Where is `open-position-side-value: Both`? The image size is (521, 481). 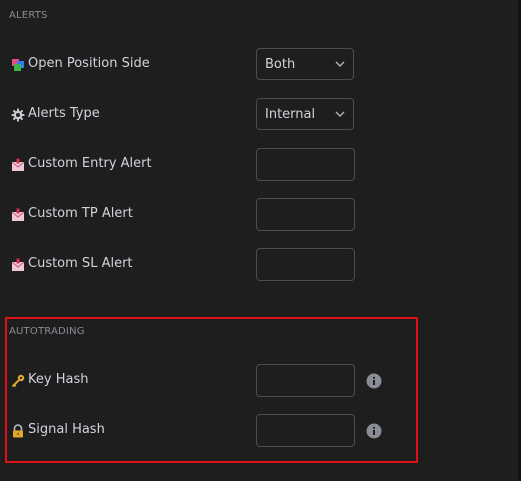 open-position-side-value: Both is located at coordinates (280, 64).